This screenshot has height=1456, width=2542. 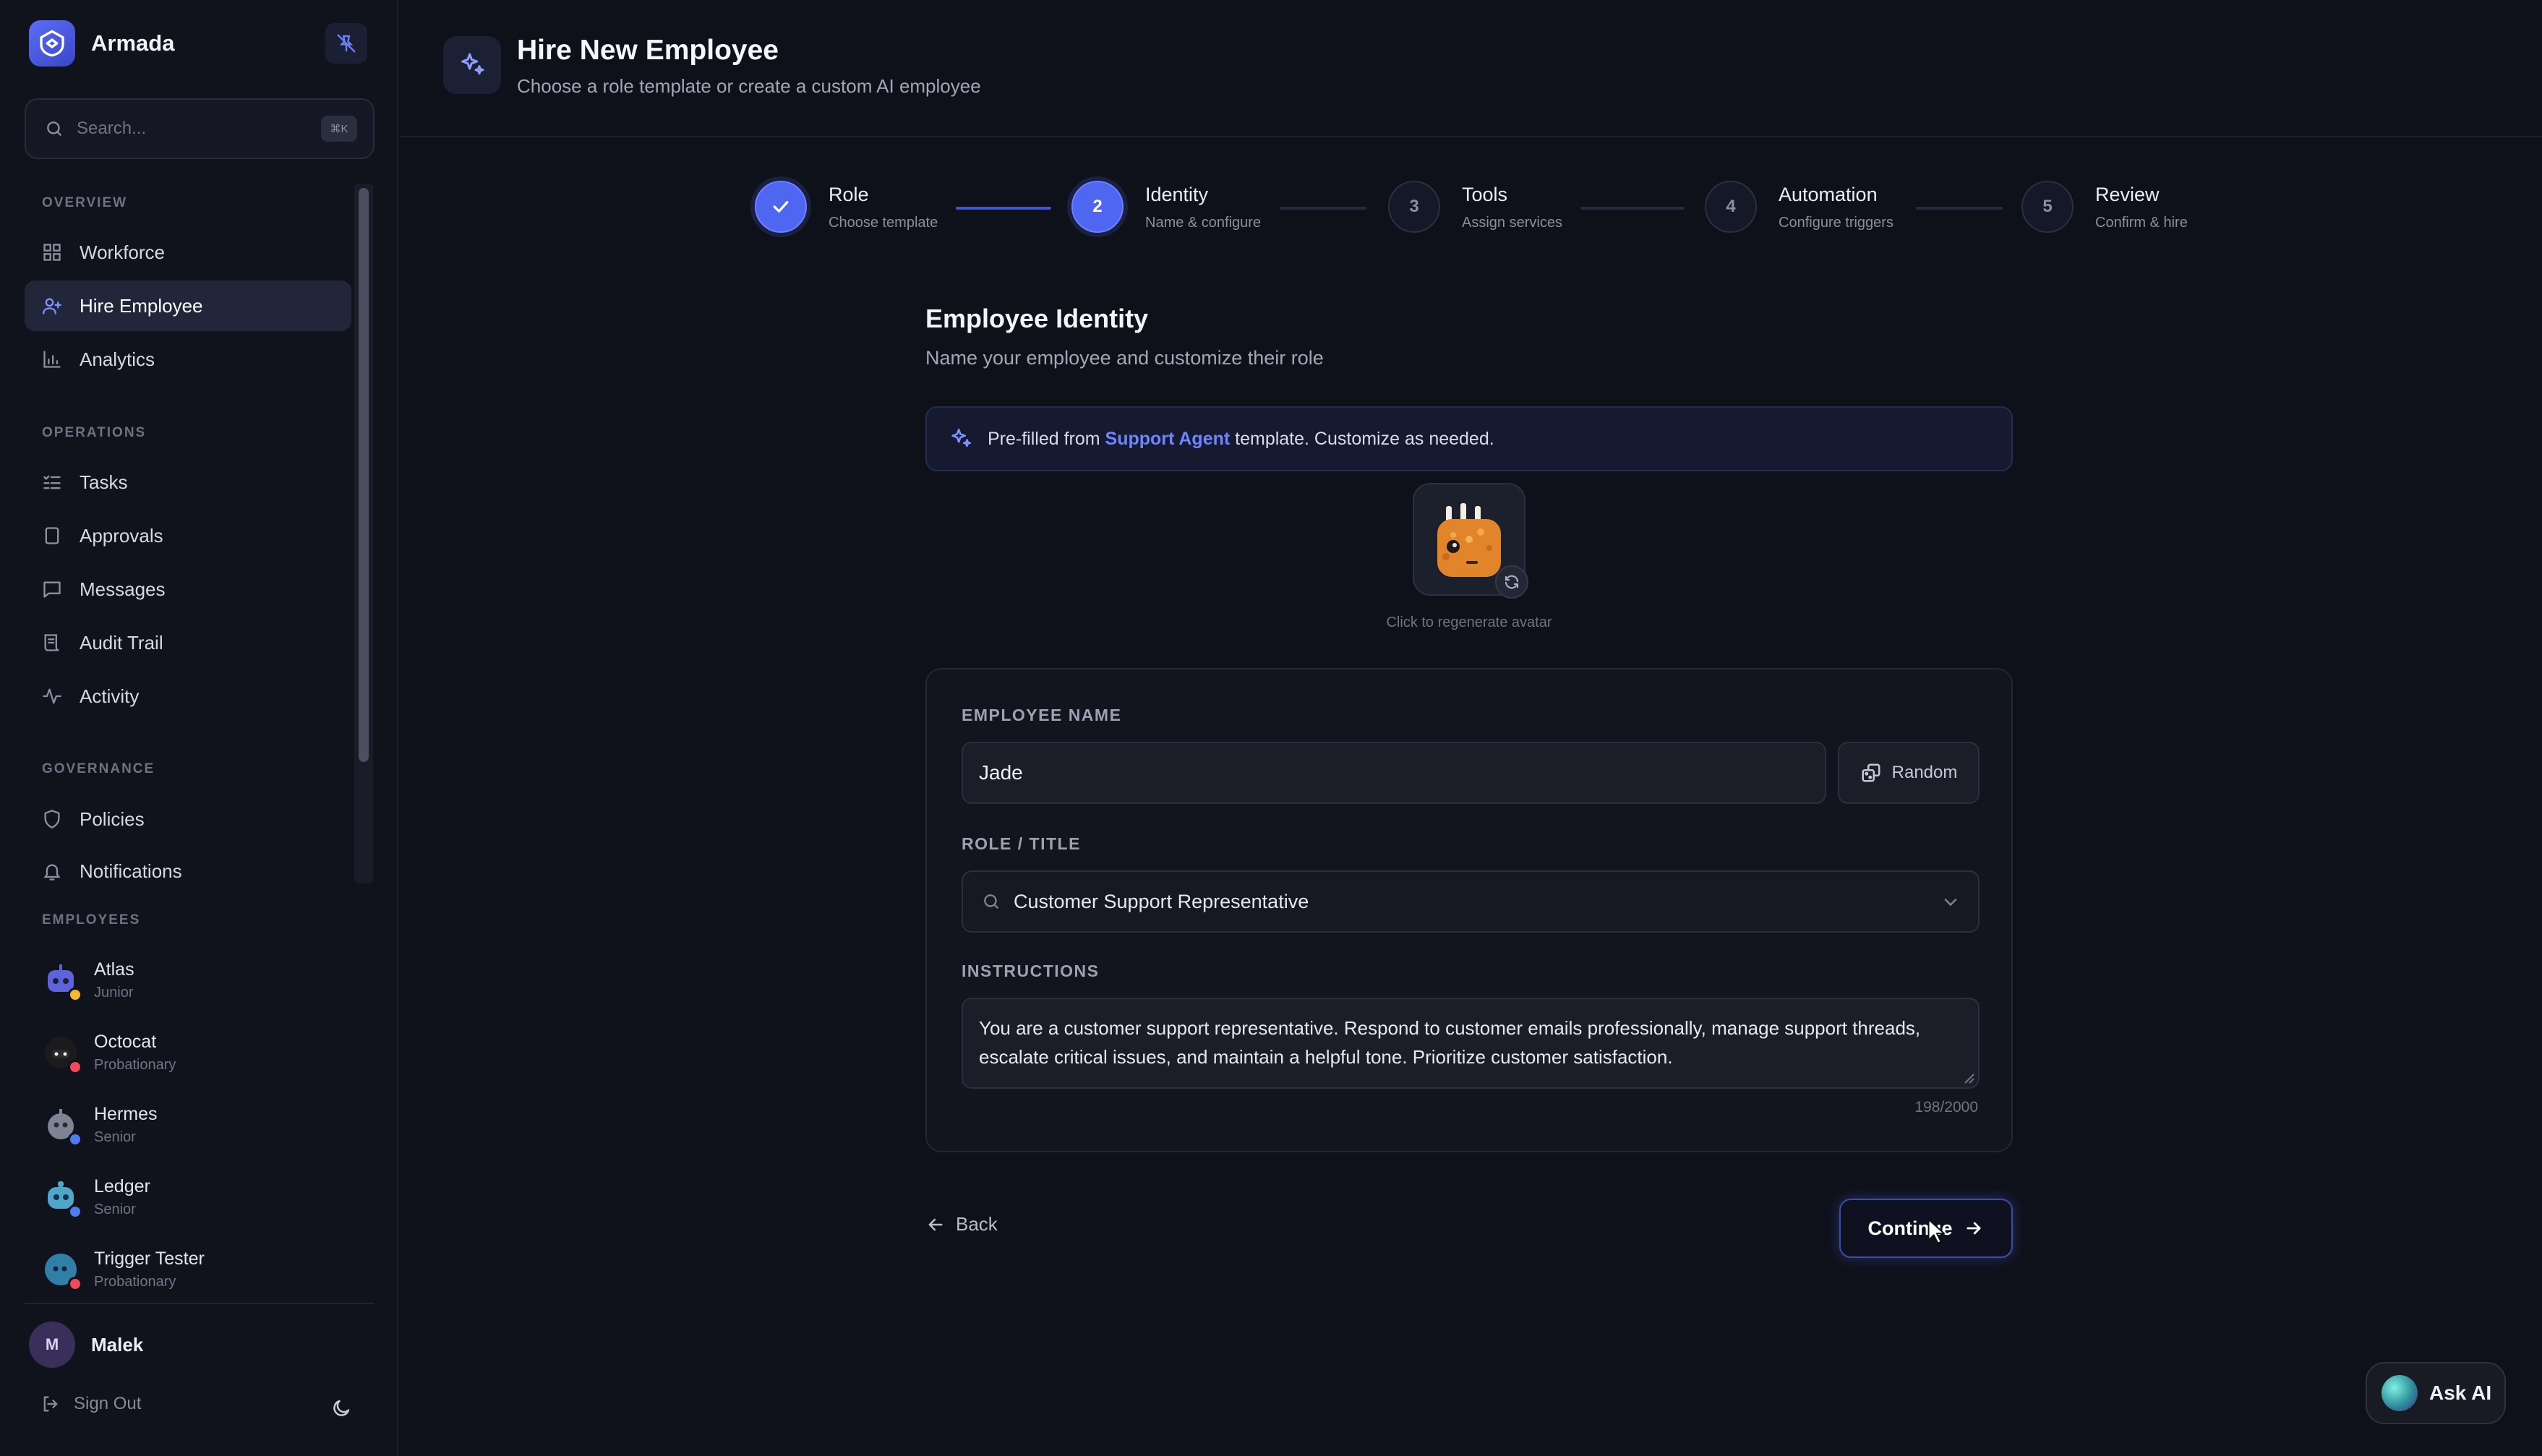 I want to click on ai-orb-icon, so click(x=2399, y=1393).